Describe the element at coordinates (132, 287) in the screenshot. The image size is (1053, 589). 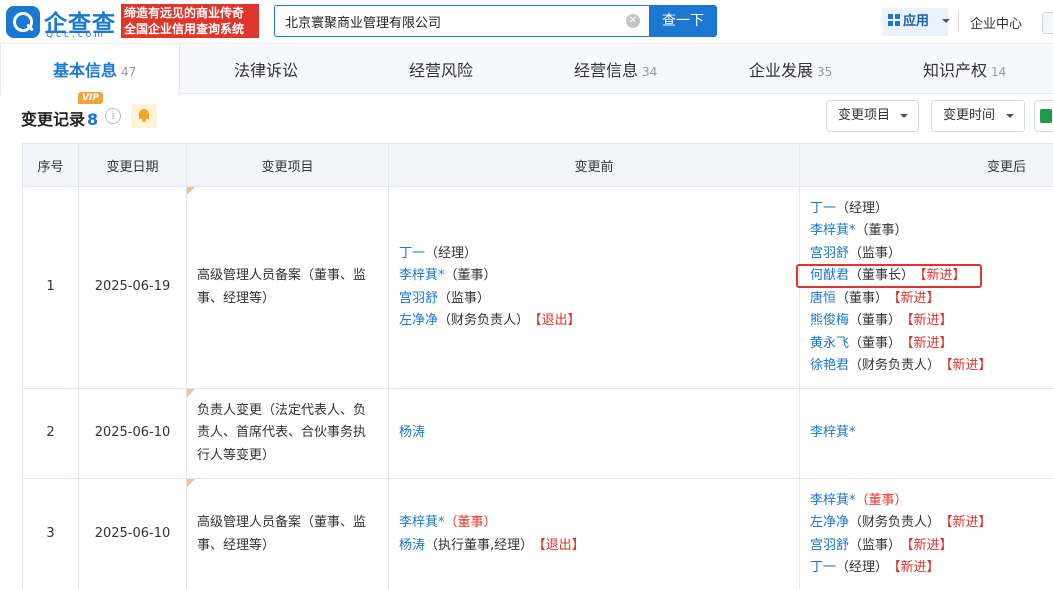
I see `change-date: 2025-06-19` at that location.